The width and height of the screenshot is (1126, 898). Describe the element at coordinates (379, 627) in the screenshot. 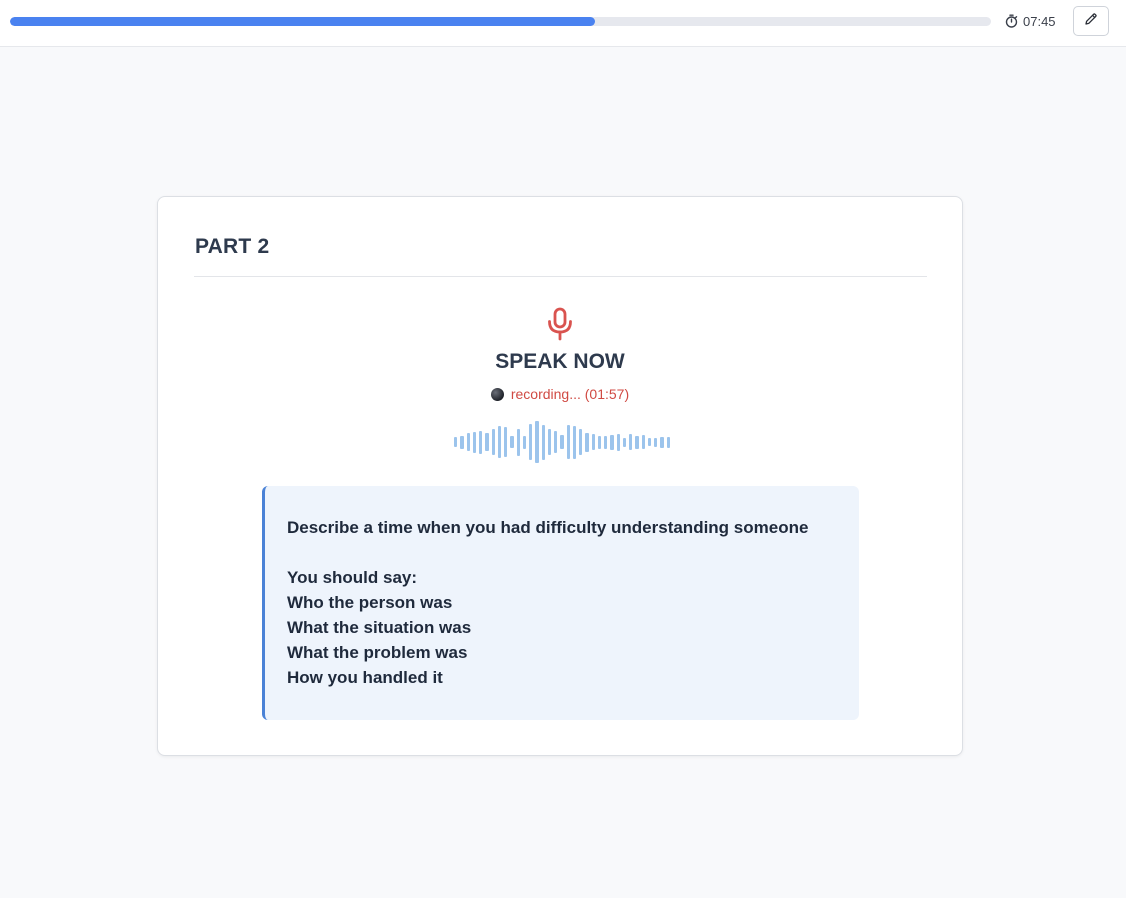

I see `cue-card-point: What the situation was` at that location.